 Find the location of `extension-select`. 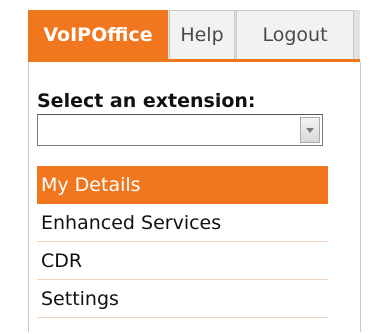

extension-select is located at coordinates (180, 130).